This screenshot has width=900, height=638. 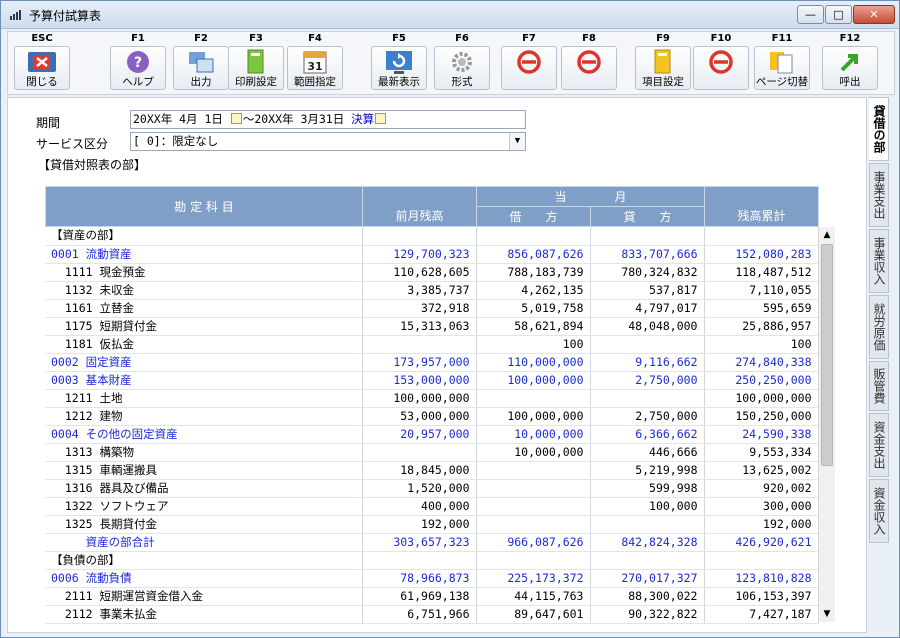 I want to click on help-icon: ?, so click(x=138, y=62).